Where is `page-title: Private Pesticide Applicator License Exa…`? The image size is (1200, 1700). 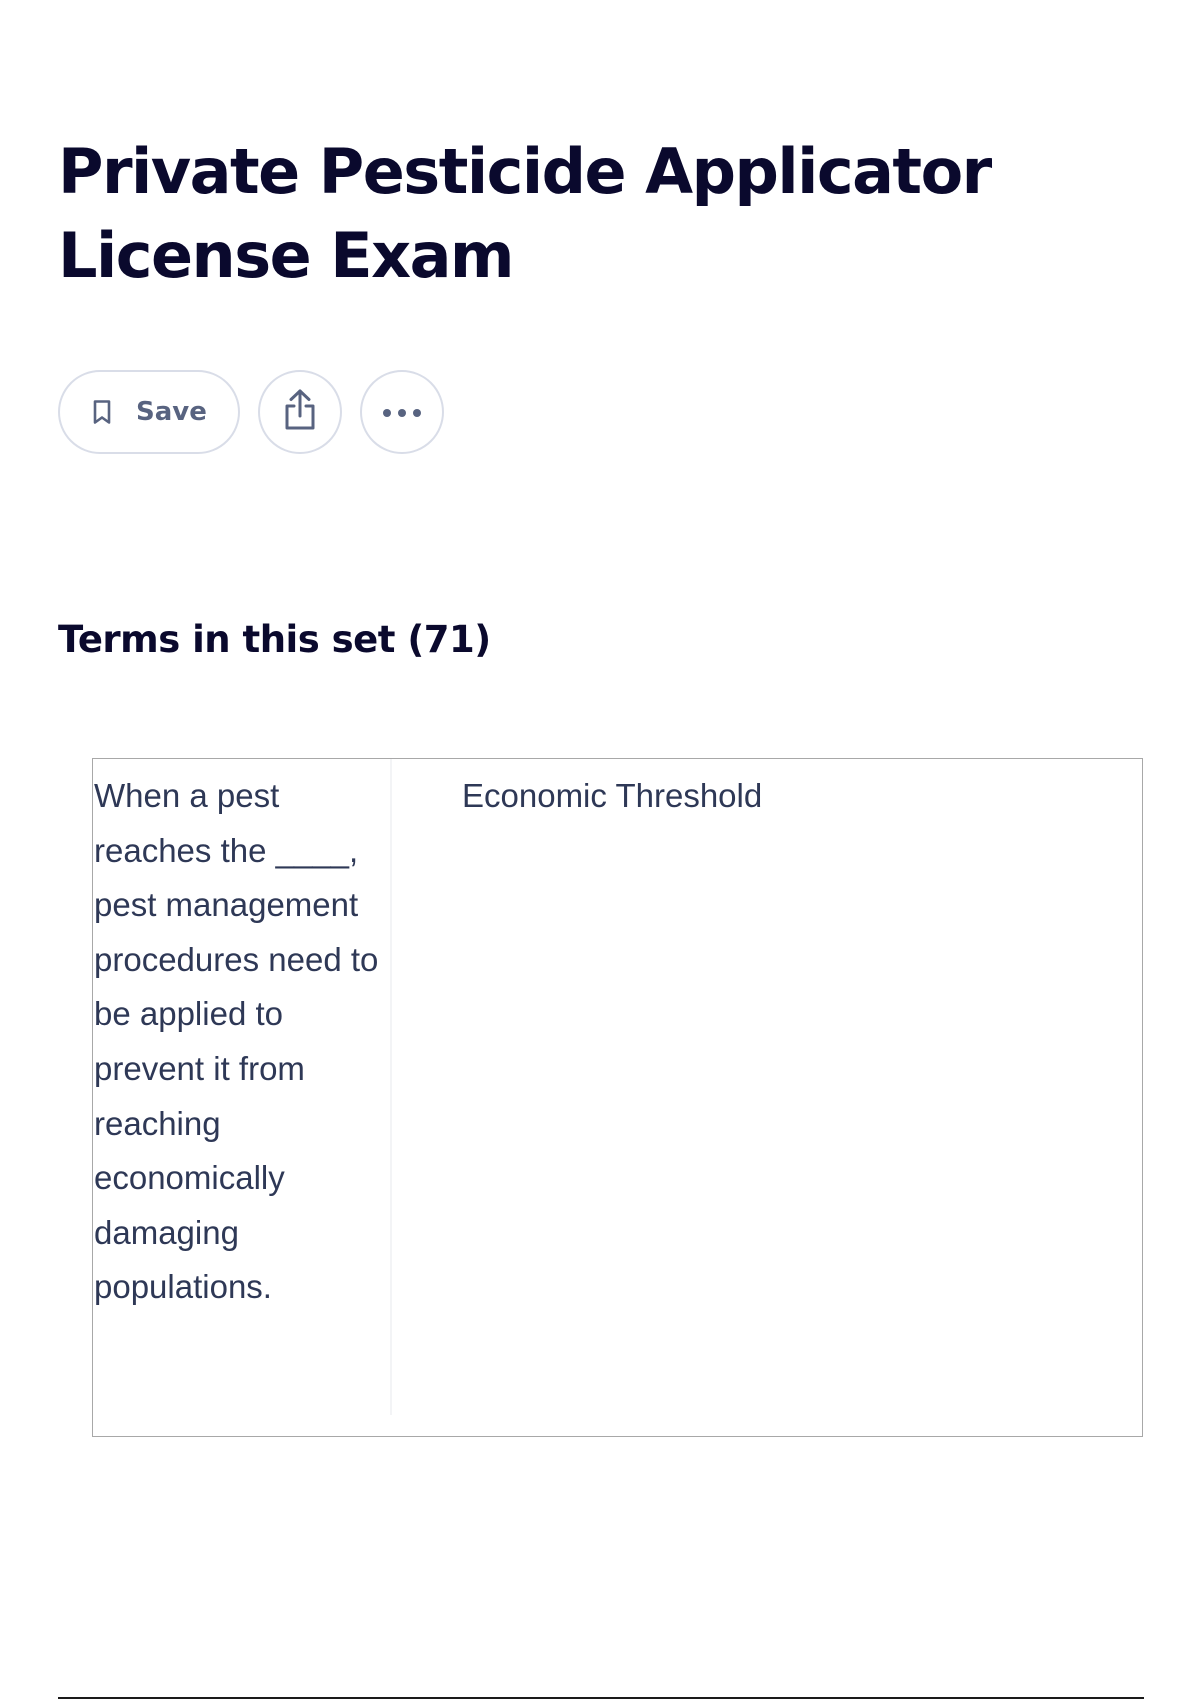 page-title: Private Pesticide Applicator License Exa… is located at coordinates (525, 213).